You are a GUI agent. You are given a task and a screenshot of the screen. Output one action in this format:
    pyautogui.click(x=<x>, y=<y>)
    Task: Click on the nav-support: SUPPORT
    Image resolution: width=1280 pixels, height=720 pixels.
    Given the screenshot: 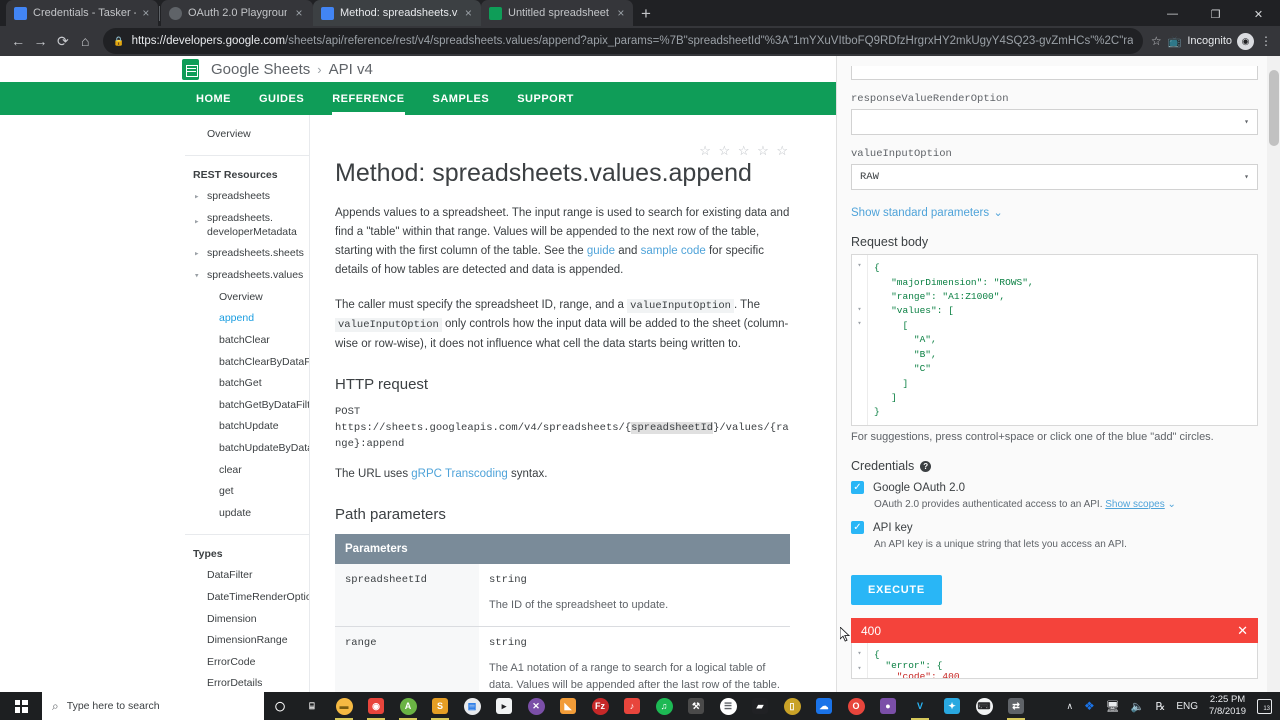 What is the action you would take?
    pyautogui.click(x=545, y=98)
    